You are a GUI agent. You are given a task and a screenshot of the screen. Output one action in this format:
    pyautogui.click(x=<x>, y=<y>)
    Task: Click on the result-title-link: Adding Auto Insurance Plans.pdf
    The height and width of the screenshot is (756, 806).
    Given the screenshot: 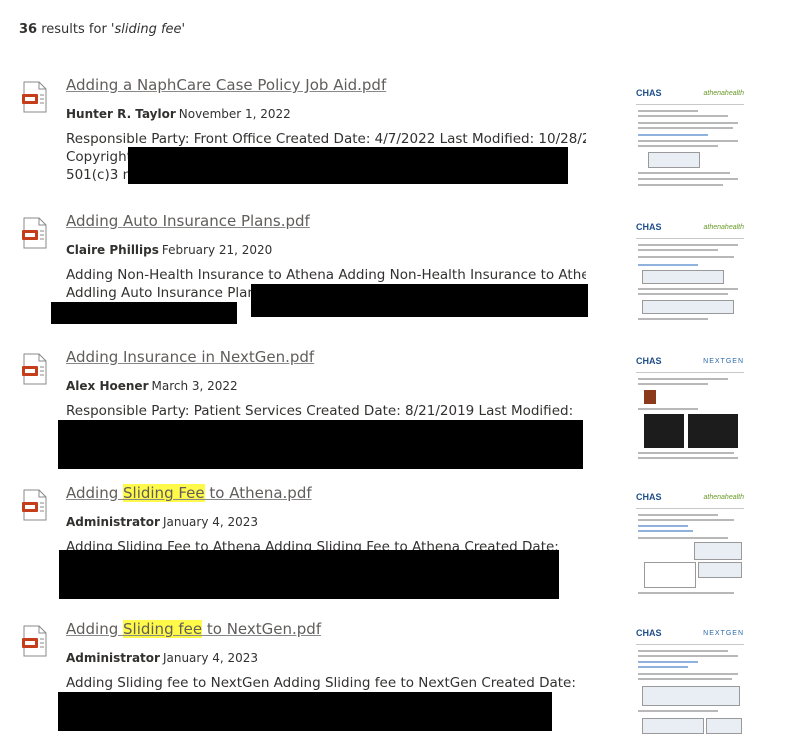 What is the action you would take?
    pyautogui.click(x=188, y=221)
    